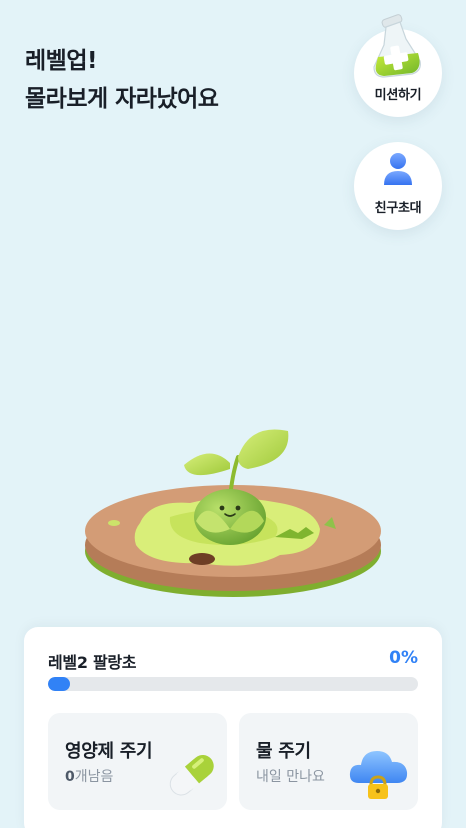 Image resolution: width=466 pixels, height=828 pixels. I want to click on levelup-headline: 레벨업! 몰라보게 자라났어요, so click(122, 80).